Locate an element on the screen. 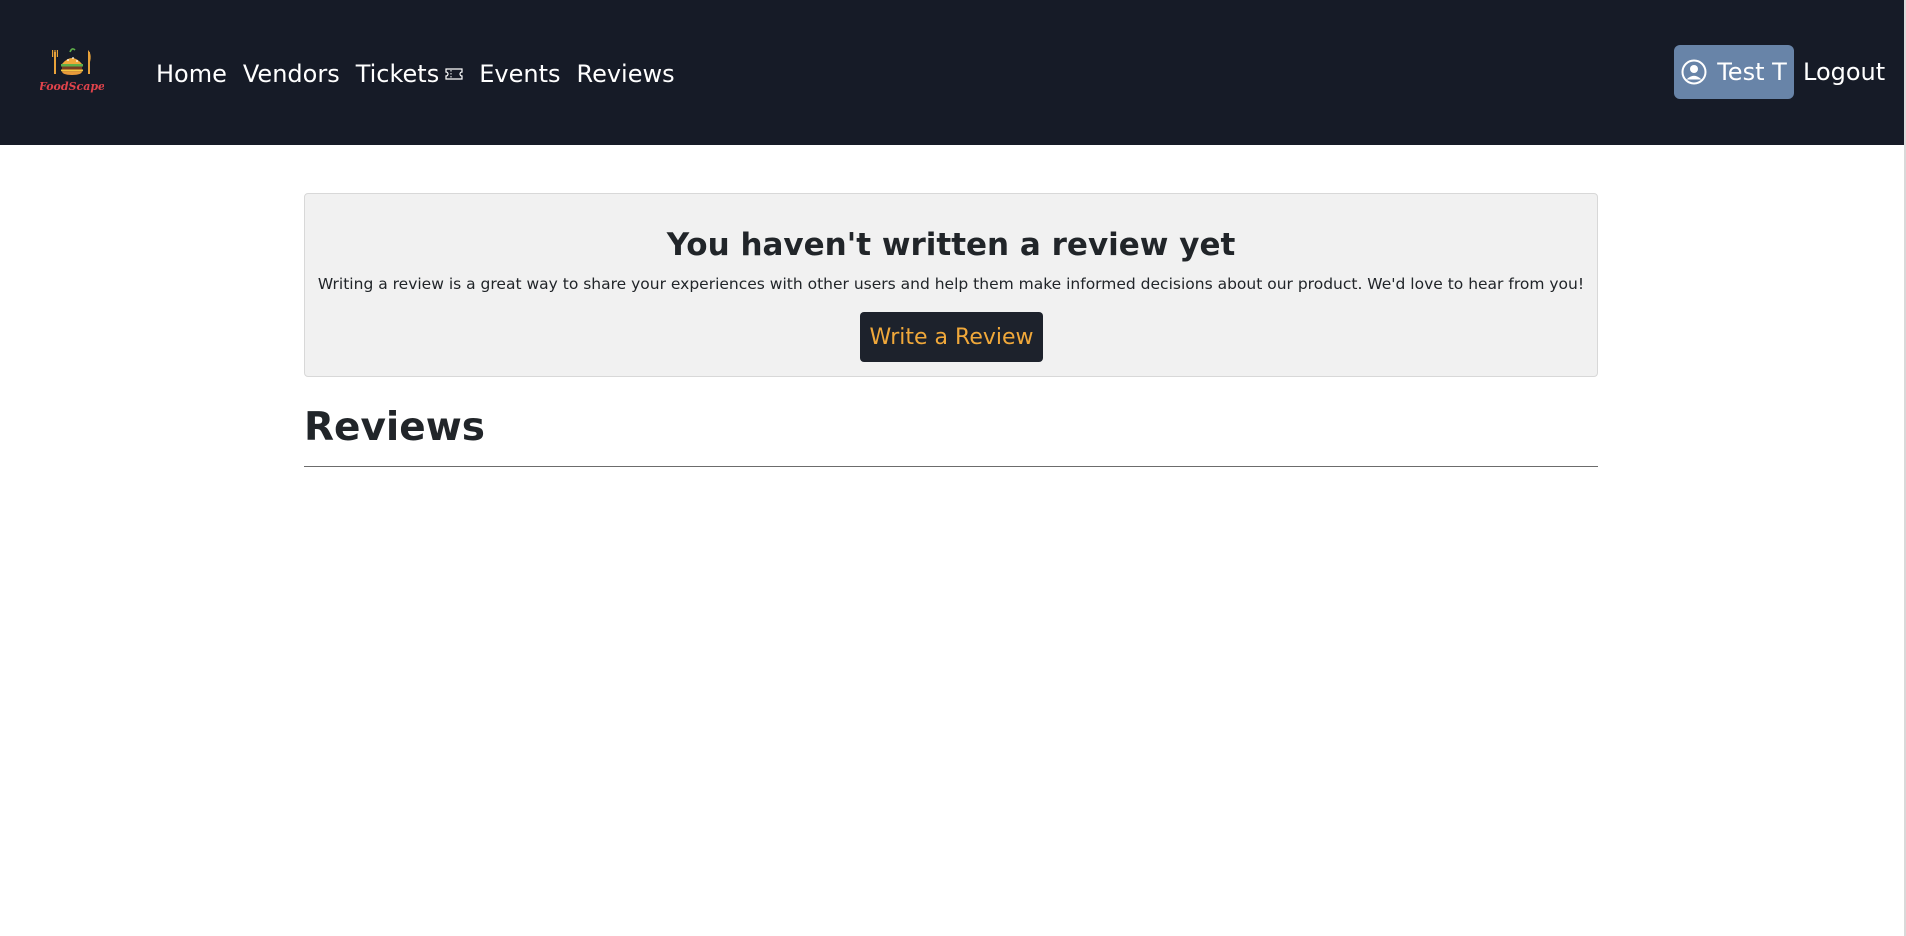 This screenshot has height=936, width=1906. reviews-heading: Reviews is located at coordinates (394, 427).